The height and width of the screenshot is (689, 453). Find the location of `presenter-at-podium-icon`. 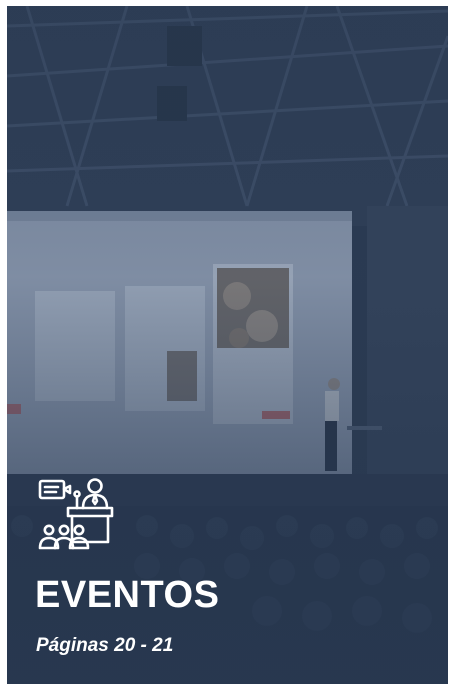

presenter-at-podium-icon is located at coordinates (78, 516).